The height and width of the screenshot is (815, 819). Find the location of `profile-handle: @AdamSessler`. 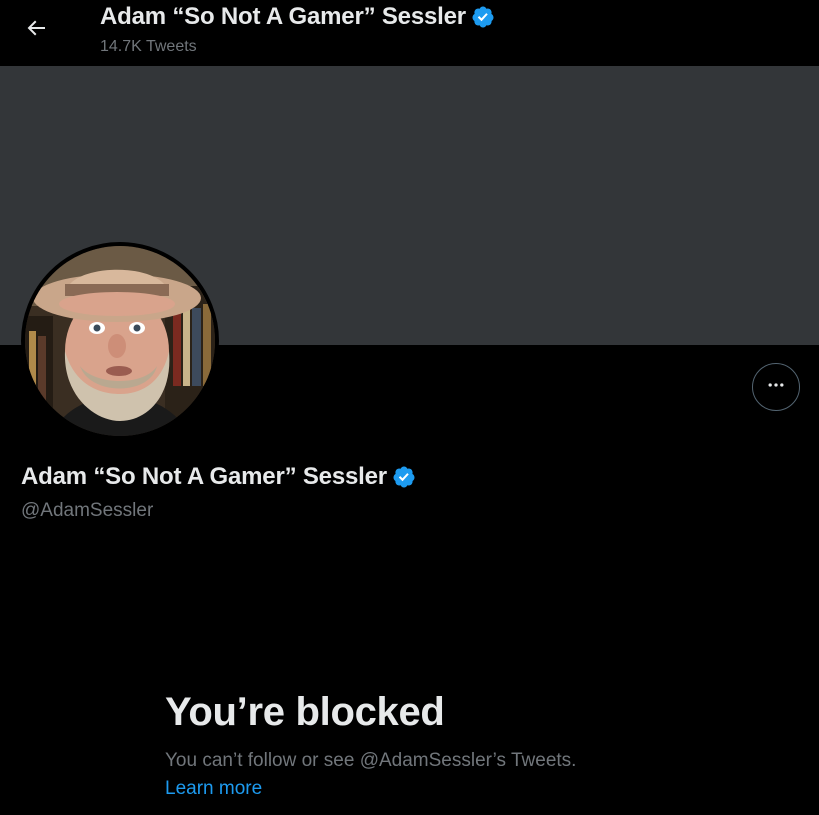

profile-handle: @AdamSessler is located at coordinates (87, 510).